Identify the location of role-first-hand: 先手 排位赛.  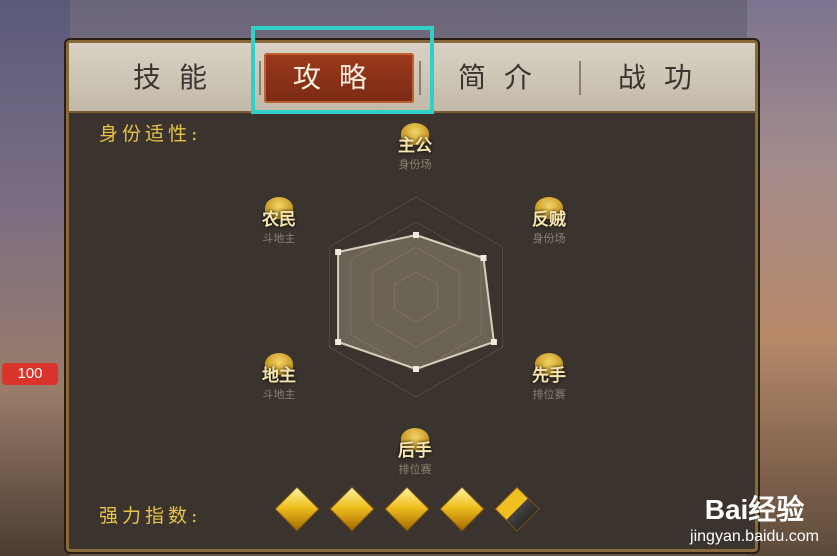
(549, 377).